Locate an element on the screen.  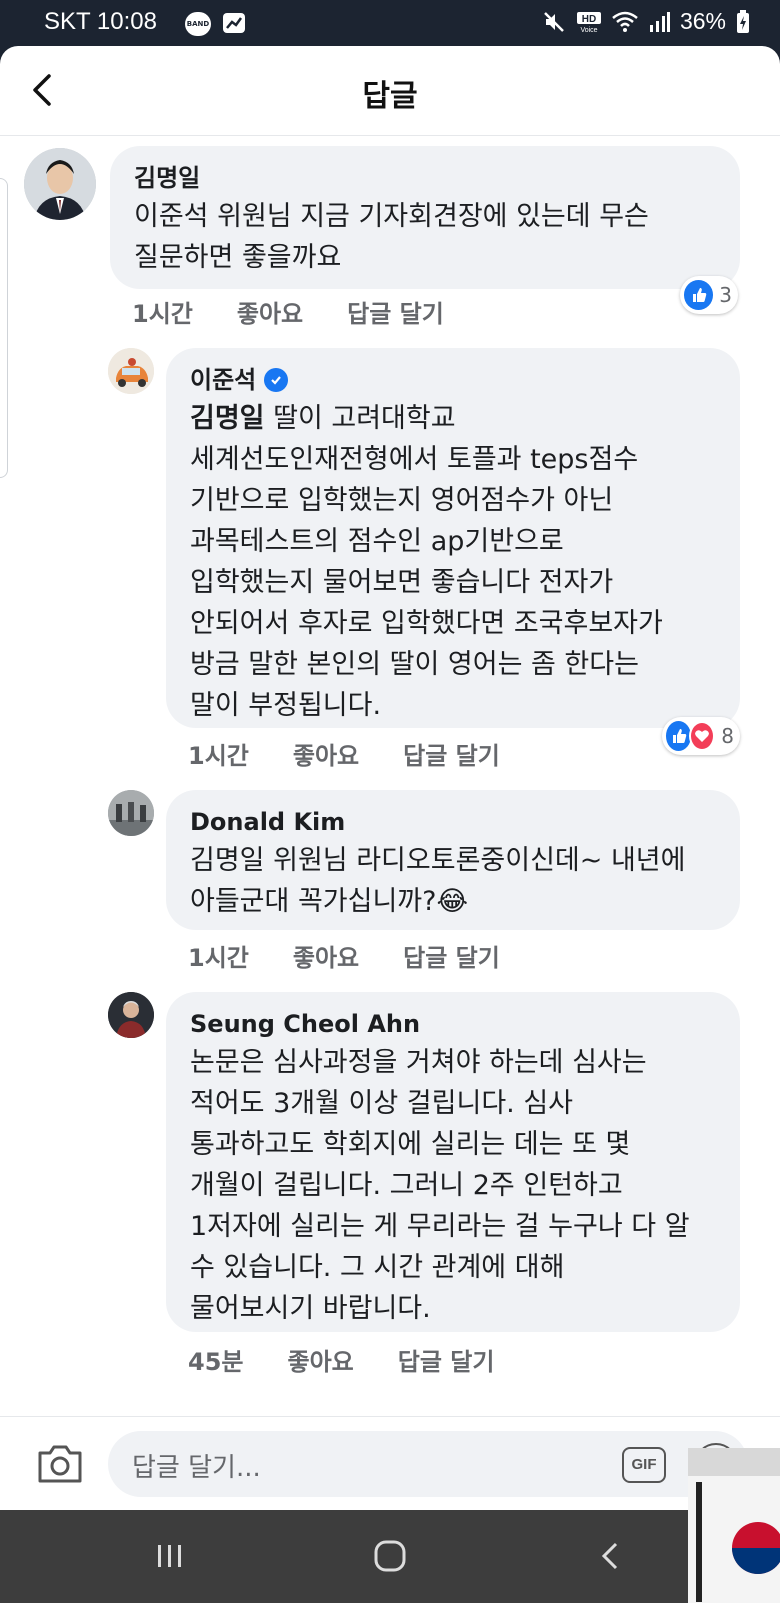
comment-author: Seung Cheol Ahn is located at coordinates (453, 1024).